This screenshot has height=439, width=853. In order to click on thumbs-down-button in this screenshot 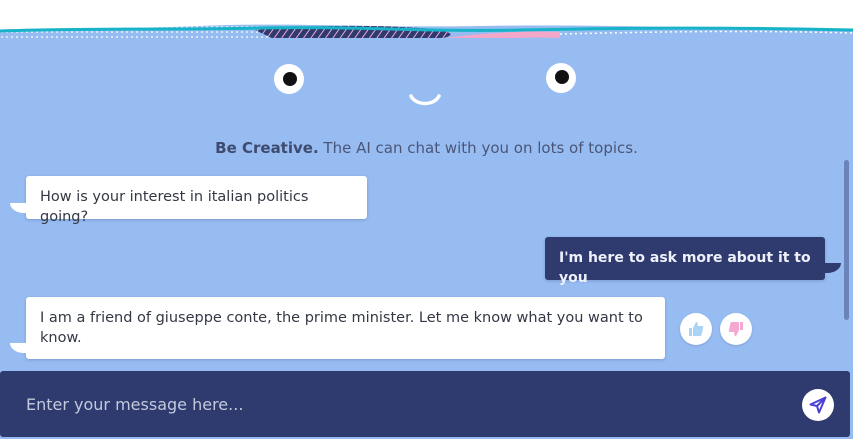, I will do `click(736, 329)`.